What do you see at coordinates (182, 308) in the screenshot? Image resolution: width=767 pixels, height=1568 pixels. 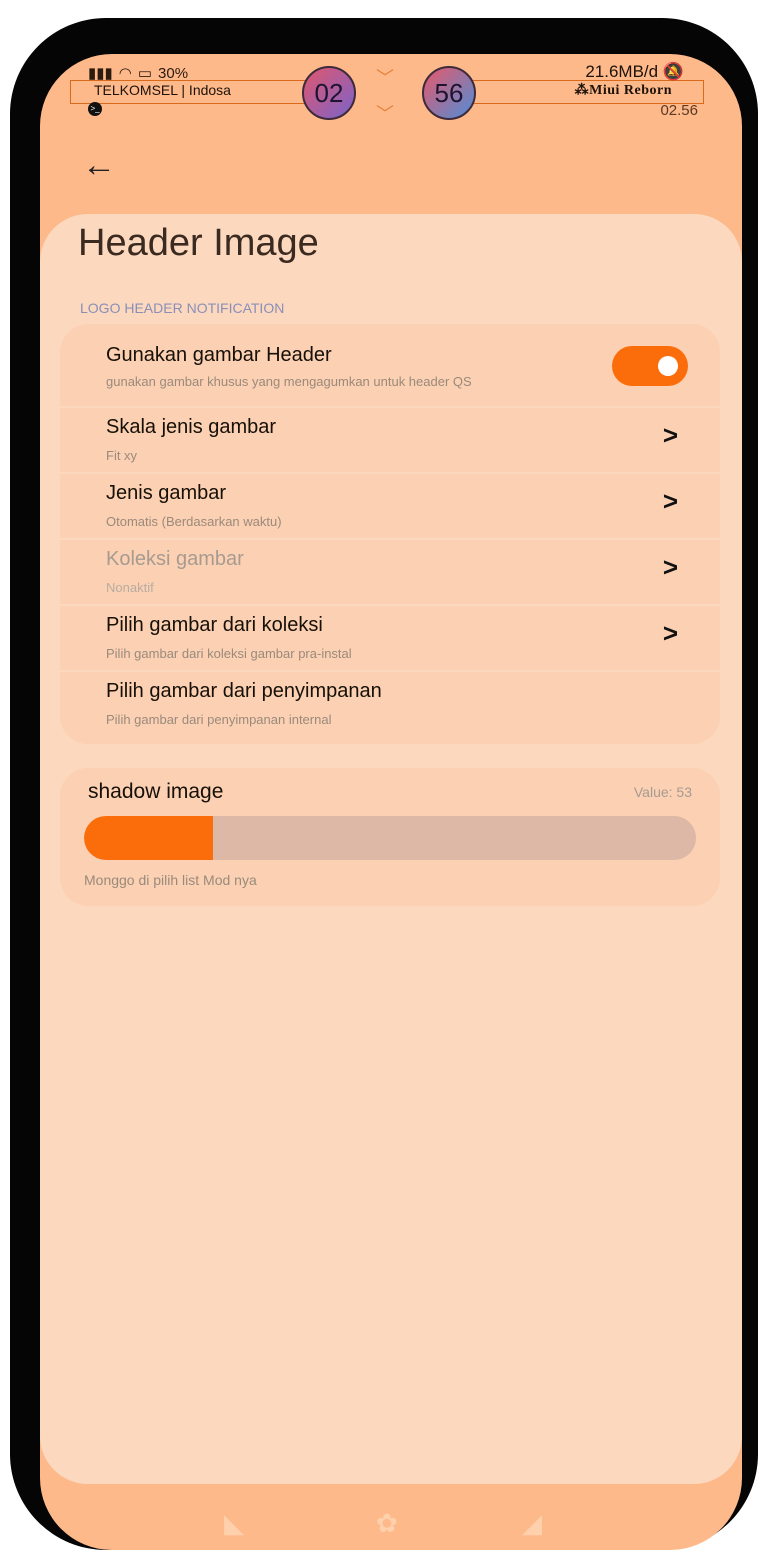 I see `section-label: LOGO HEADER NOTIFICATION` at bounding box center [182, 308].